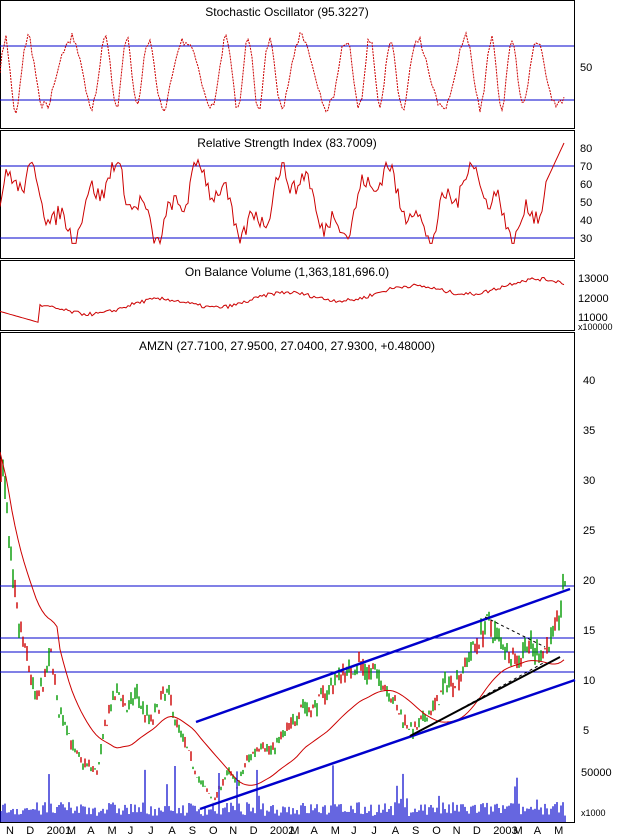 Image resolution: width=628 pixels, height=837 pixels. Describe the element at coordinates (131, 831) in the screenshot. I see `x-axis-label-6: J` at that location.